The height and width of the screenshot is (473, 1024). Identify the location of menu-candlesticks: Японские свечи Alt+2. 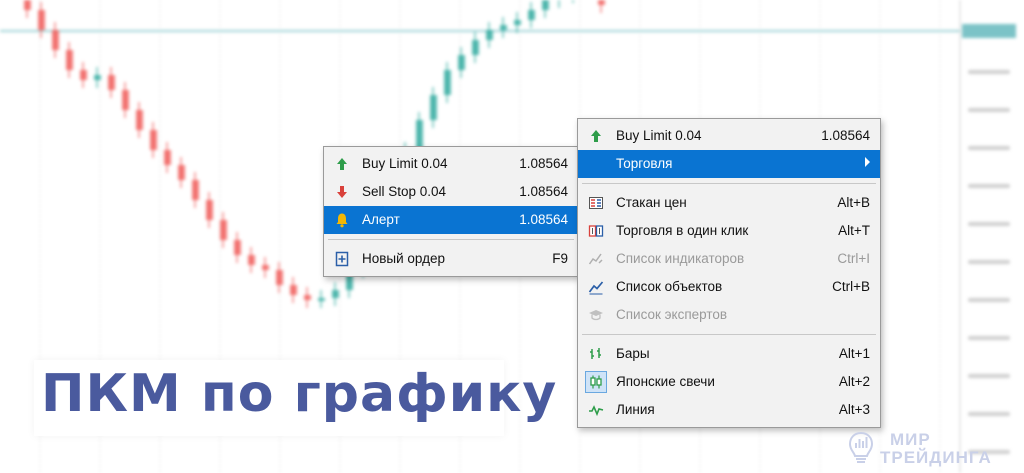
(729, 382).